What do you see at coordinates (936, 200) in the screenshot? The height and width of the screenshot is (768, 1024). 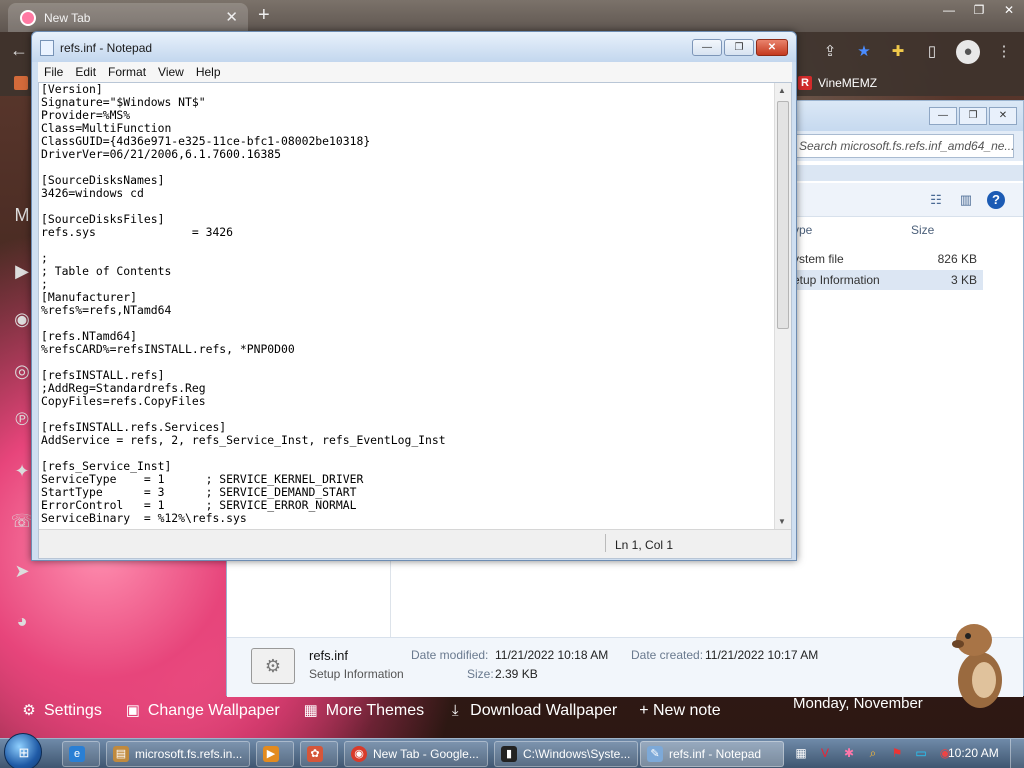 I see `view-options-icon: ☷` at bounding box center [936, 200].